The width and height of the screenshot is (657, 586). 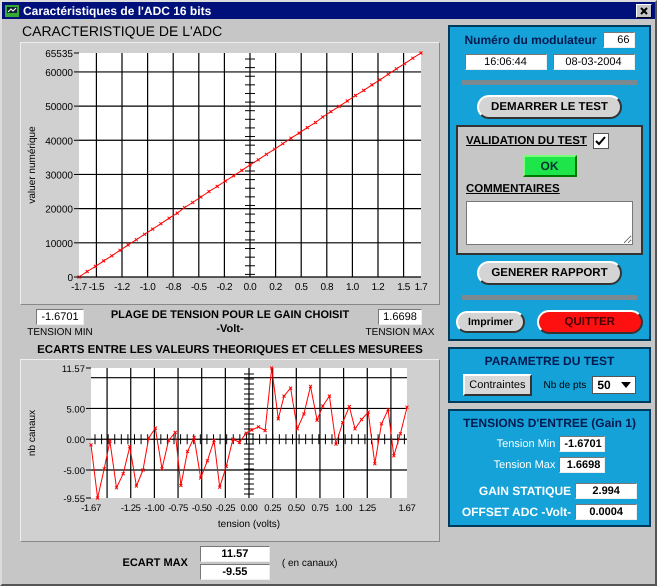 I want to click on tick-label: -9.55, so click(x=74, y=499).